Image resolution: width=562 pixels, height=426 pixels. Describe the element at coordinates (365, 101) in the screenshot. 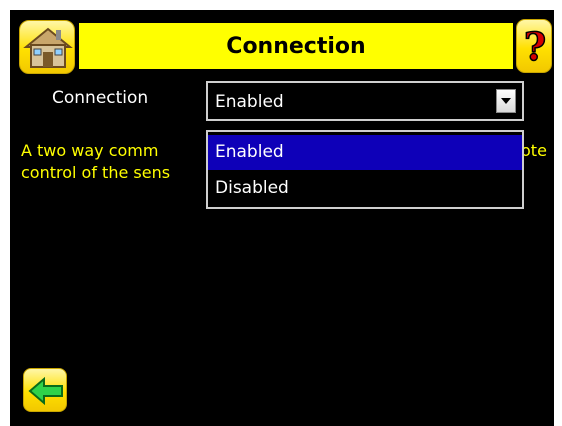

I see `connection-select: Enabled` at that location.